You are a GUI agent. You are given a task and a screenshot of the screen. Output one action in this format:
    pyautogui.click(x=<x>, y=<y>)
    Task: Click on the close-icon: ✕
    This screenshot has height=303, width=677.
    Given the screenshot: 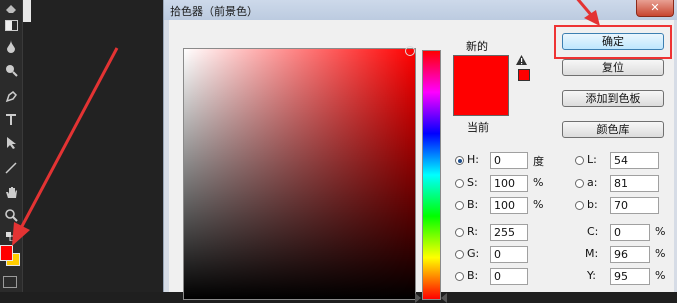 What is the action you would take?
    pyautogui.click(x=655, y=7)
    